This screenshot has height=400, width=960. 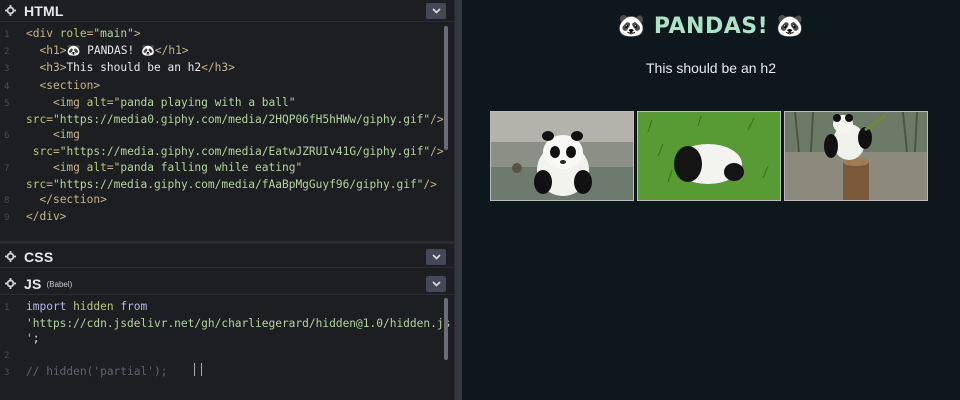 I want to click on code-line: 4 <section>, so click(x=223, y=86).